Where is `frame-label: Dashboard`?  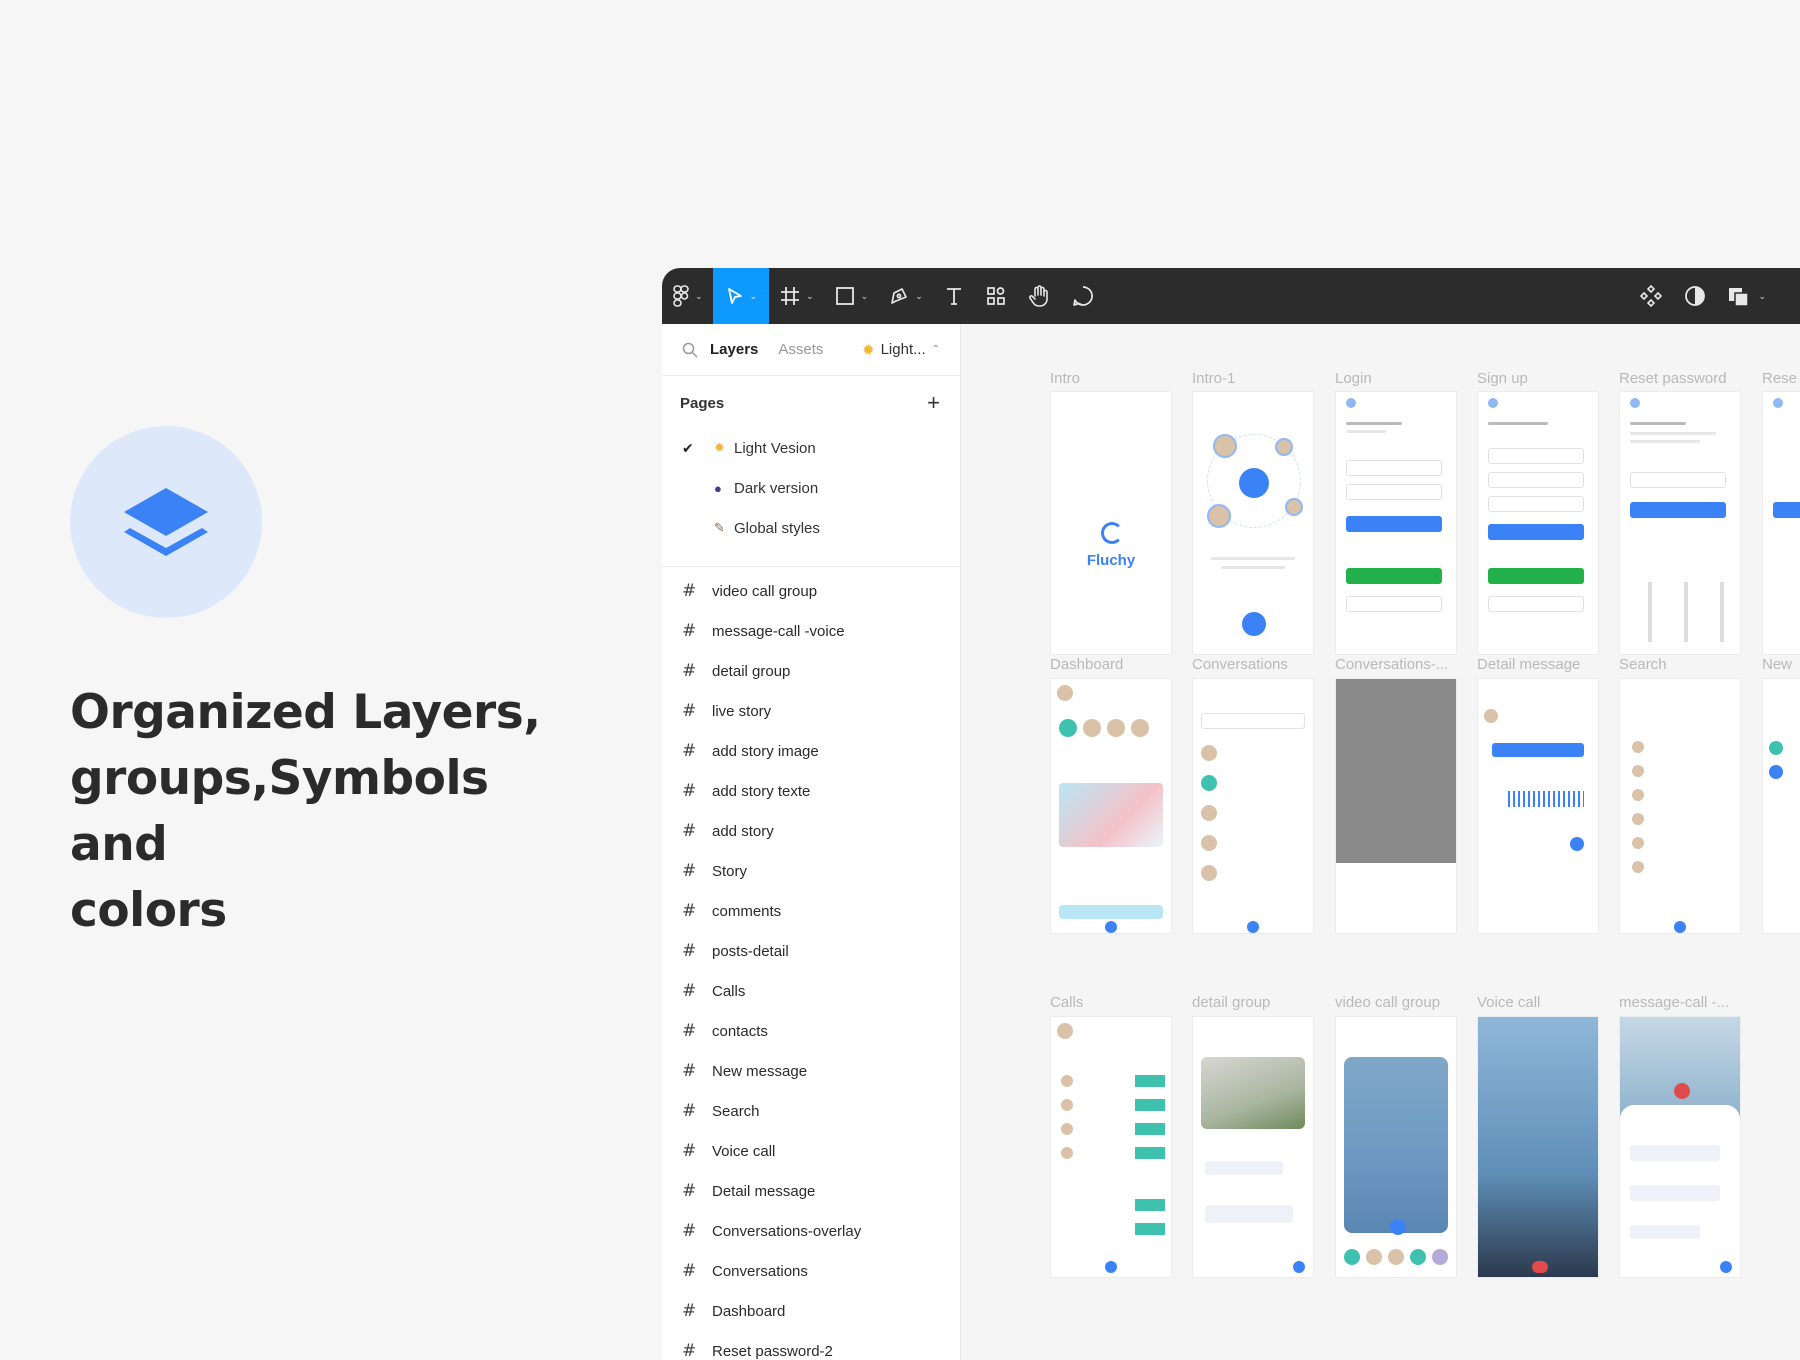
frame-label: Dashboard is located at coordinates (1087, 664).